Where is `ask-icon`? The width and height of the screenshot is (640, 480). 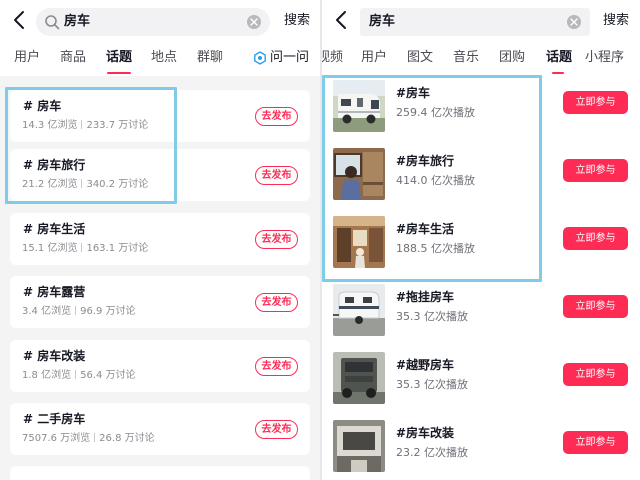 ask-icon is located at coordinates (260, 58).